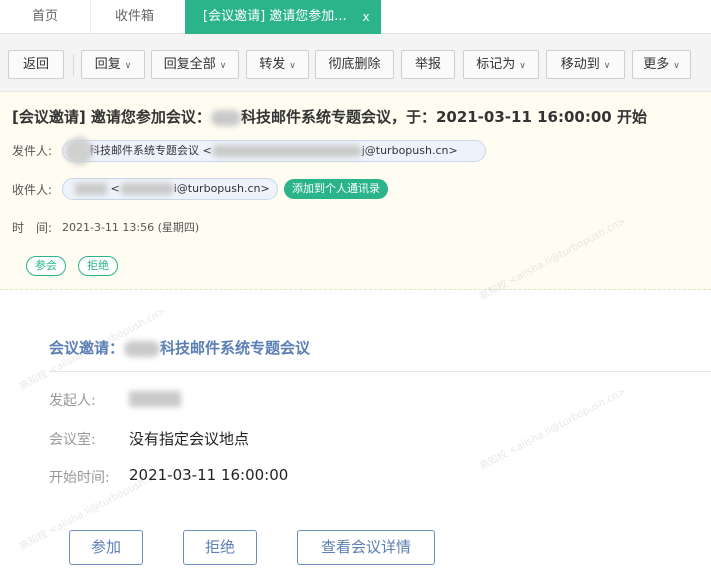  Describe the element at coordinates (32, 151) in the screenshot. I see `sender-label: 发件人:` at that location.